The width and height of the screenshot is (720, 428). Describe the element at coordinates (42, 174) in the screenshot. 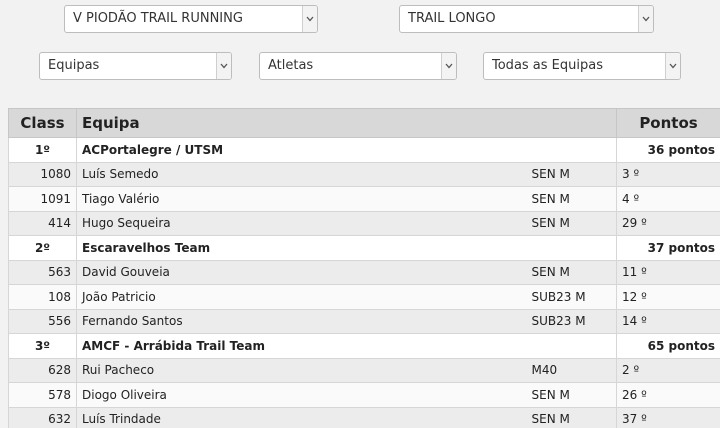

I see `athlete-bib: 1080` at that location.